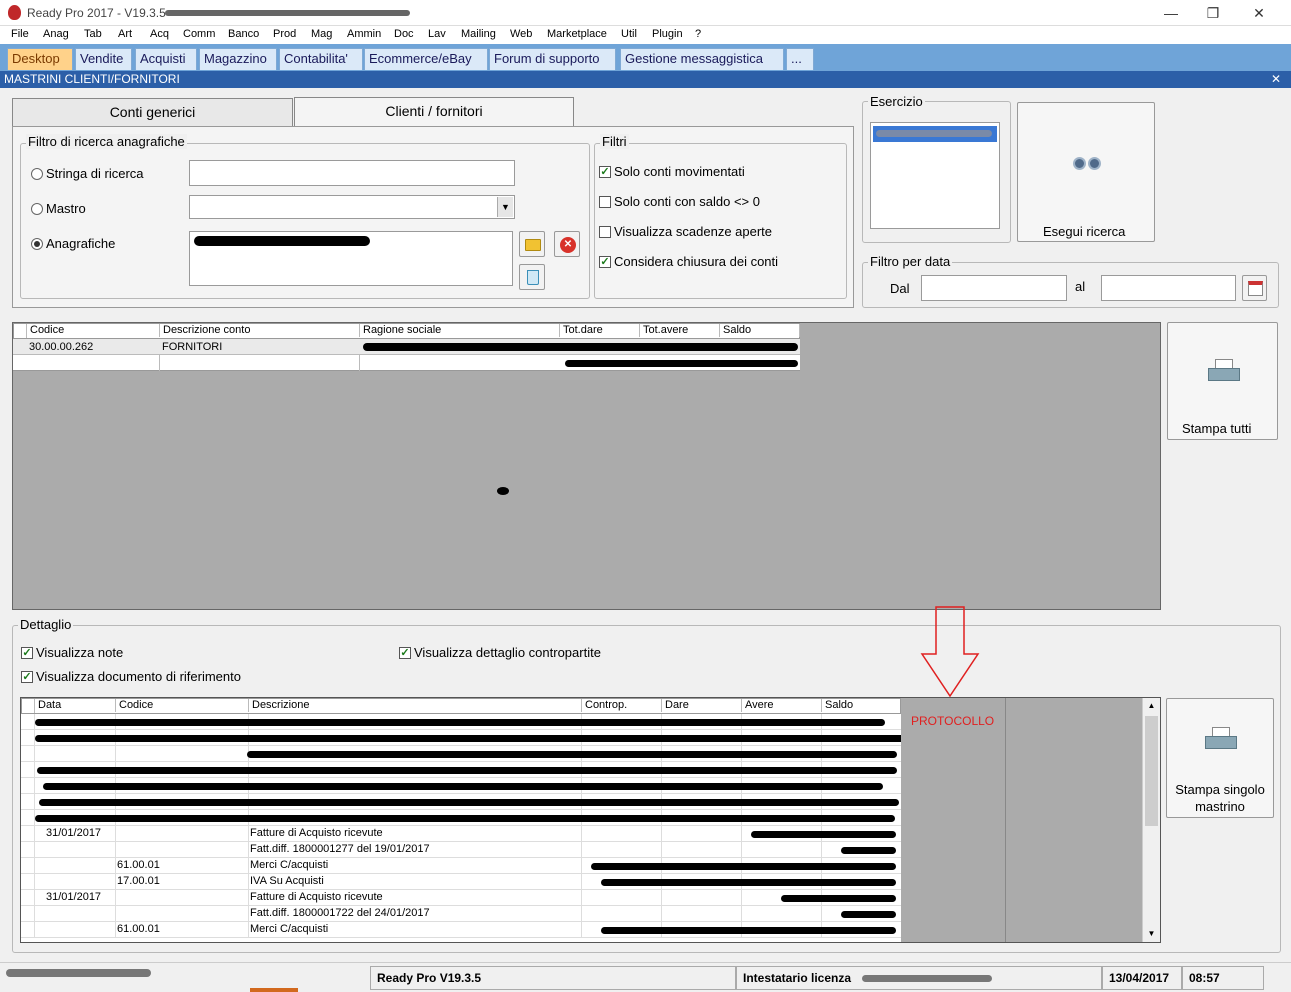 This screenshot has height=992, width=1291. I want to click on tab-module-2: Acquisti, so click(166, 59).